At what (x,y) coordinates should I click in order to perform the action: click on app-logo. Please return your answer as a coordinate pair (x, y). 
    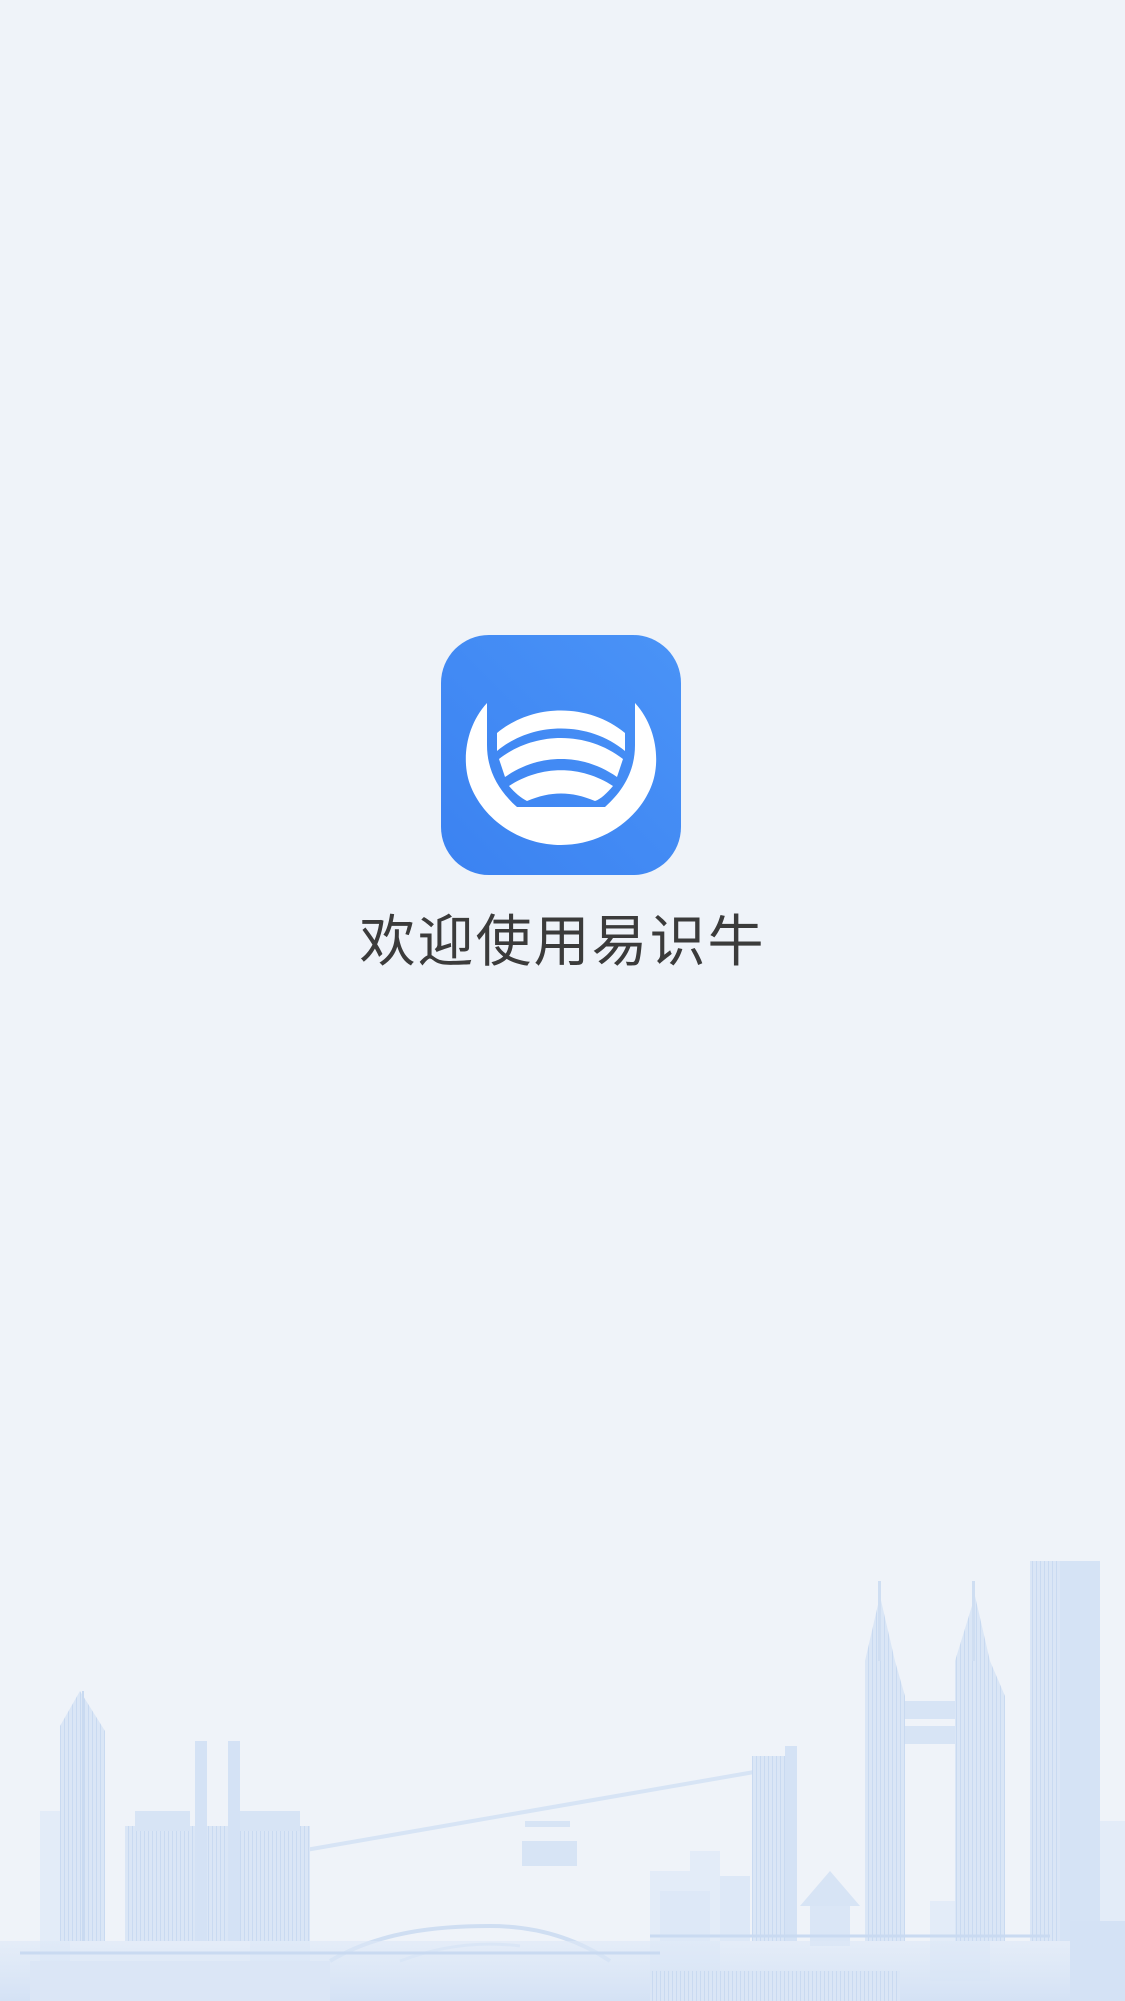
    Looking at the image, I should click on (561, 755).